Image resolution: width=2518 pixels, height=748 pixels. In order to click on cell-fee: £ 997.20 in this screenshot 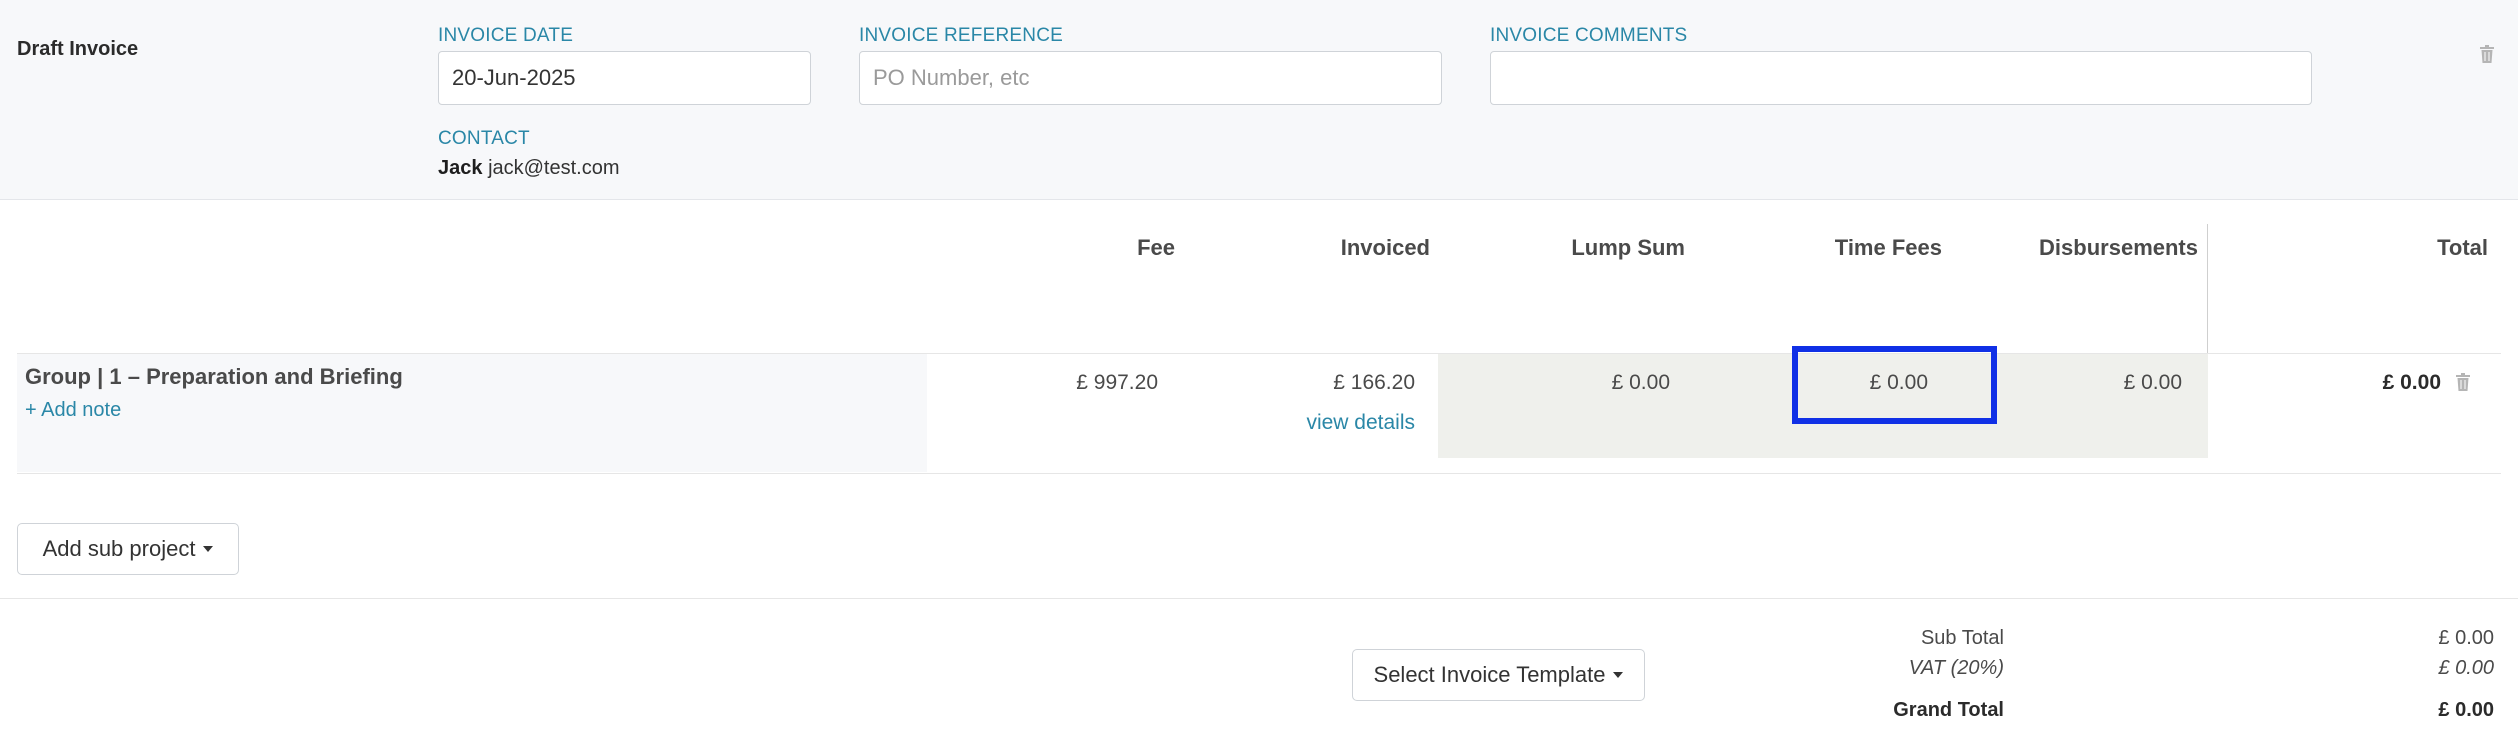, I will do `click(1117, 382)`.